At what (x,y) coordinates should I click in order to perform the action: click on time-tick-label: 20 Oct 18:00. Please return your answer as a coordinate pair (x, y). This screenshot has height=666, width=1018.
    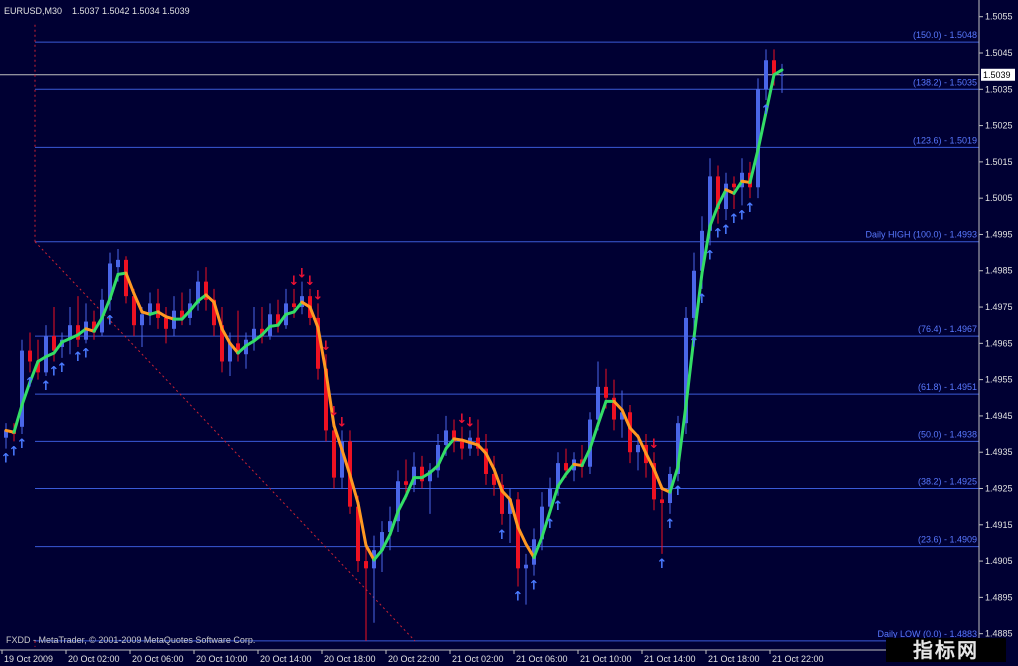
    Looking at the image, I should click on (350, 659).